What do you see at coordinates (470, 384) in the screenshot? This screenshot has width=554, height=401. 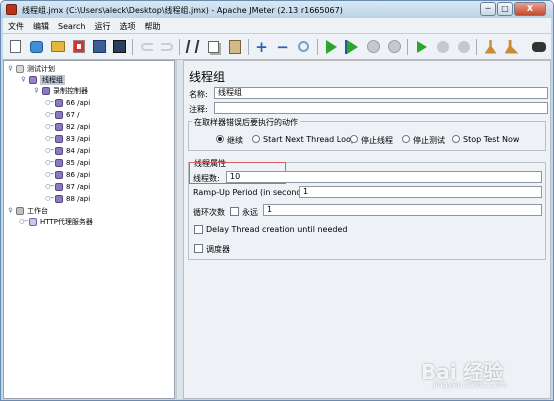 I see `watermark-url: jingyan.baidu.com` at bounding box center [470, 384].